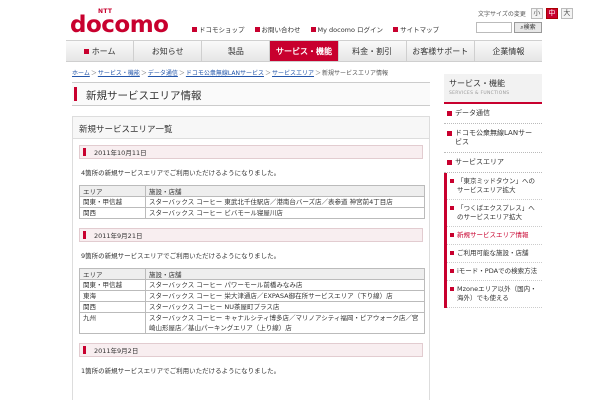 This screenshot has width=610, height=400. I want to click on sidebar-item-label: サービスエリア, so click(479, 162).